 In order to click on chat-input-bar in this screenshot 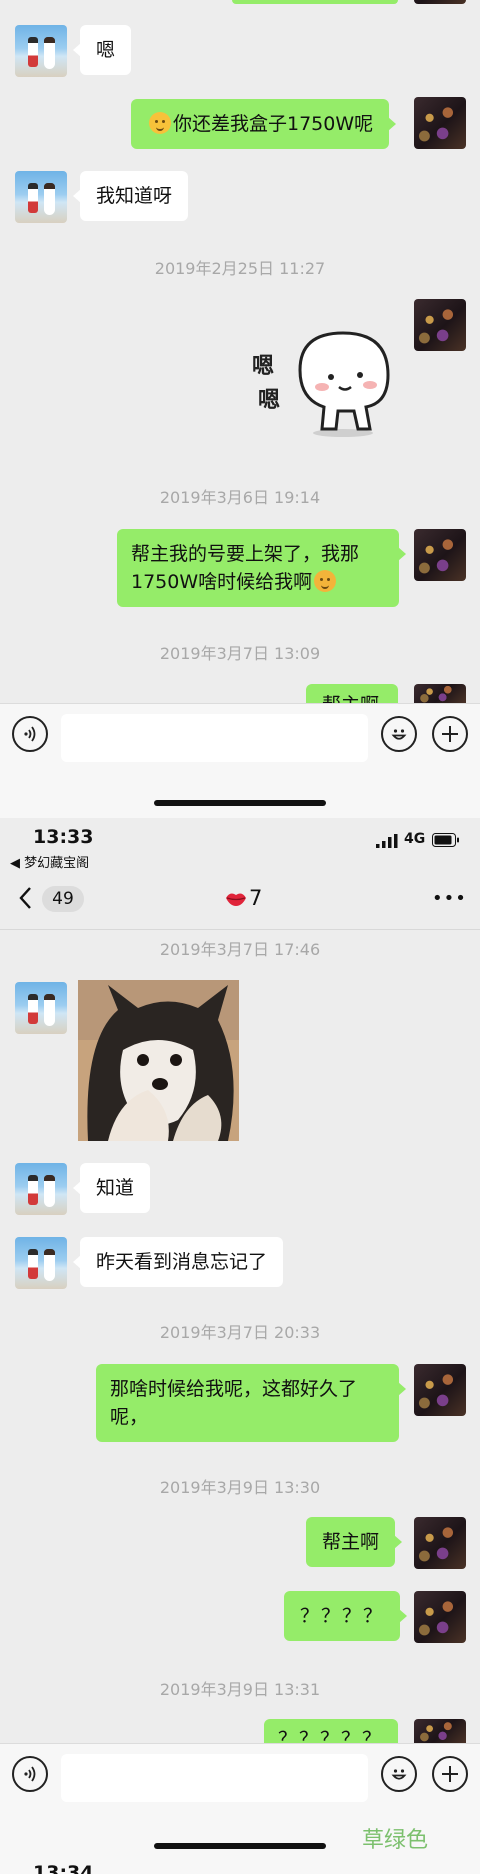, I will do `click(240, 760)`.